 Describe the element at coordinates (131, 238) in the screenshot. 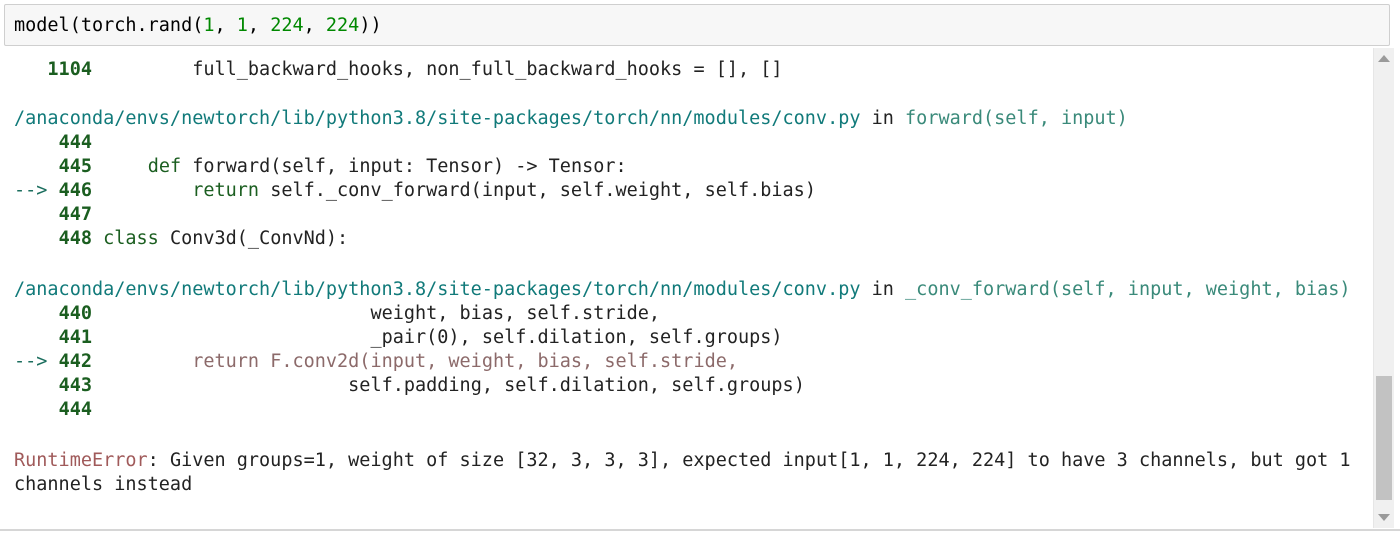

I see `code-keyword: class` at that location.